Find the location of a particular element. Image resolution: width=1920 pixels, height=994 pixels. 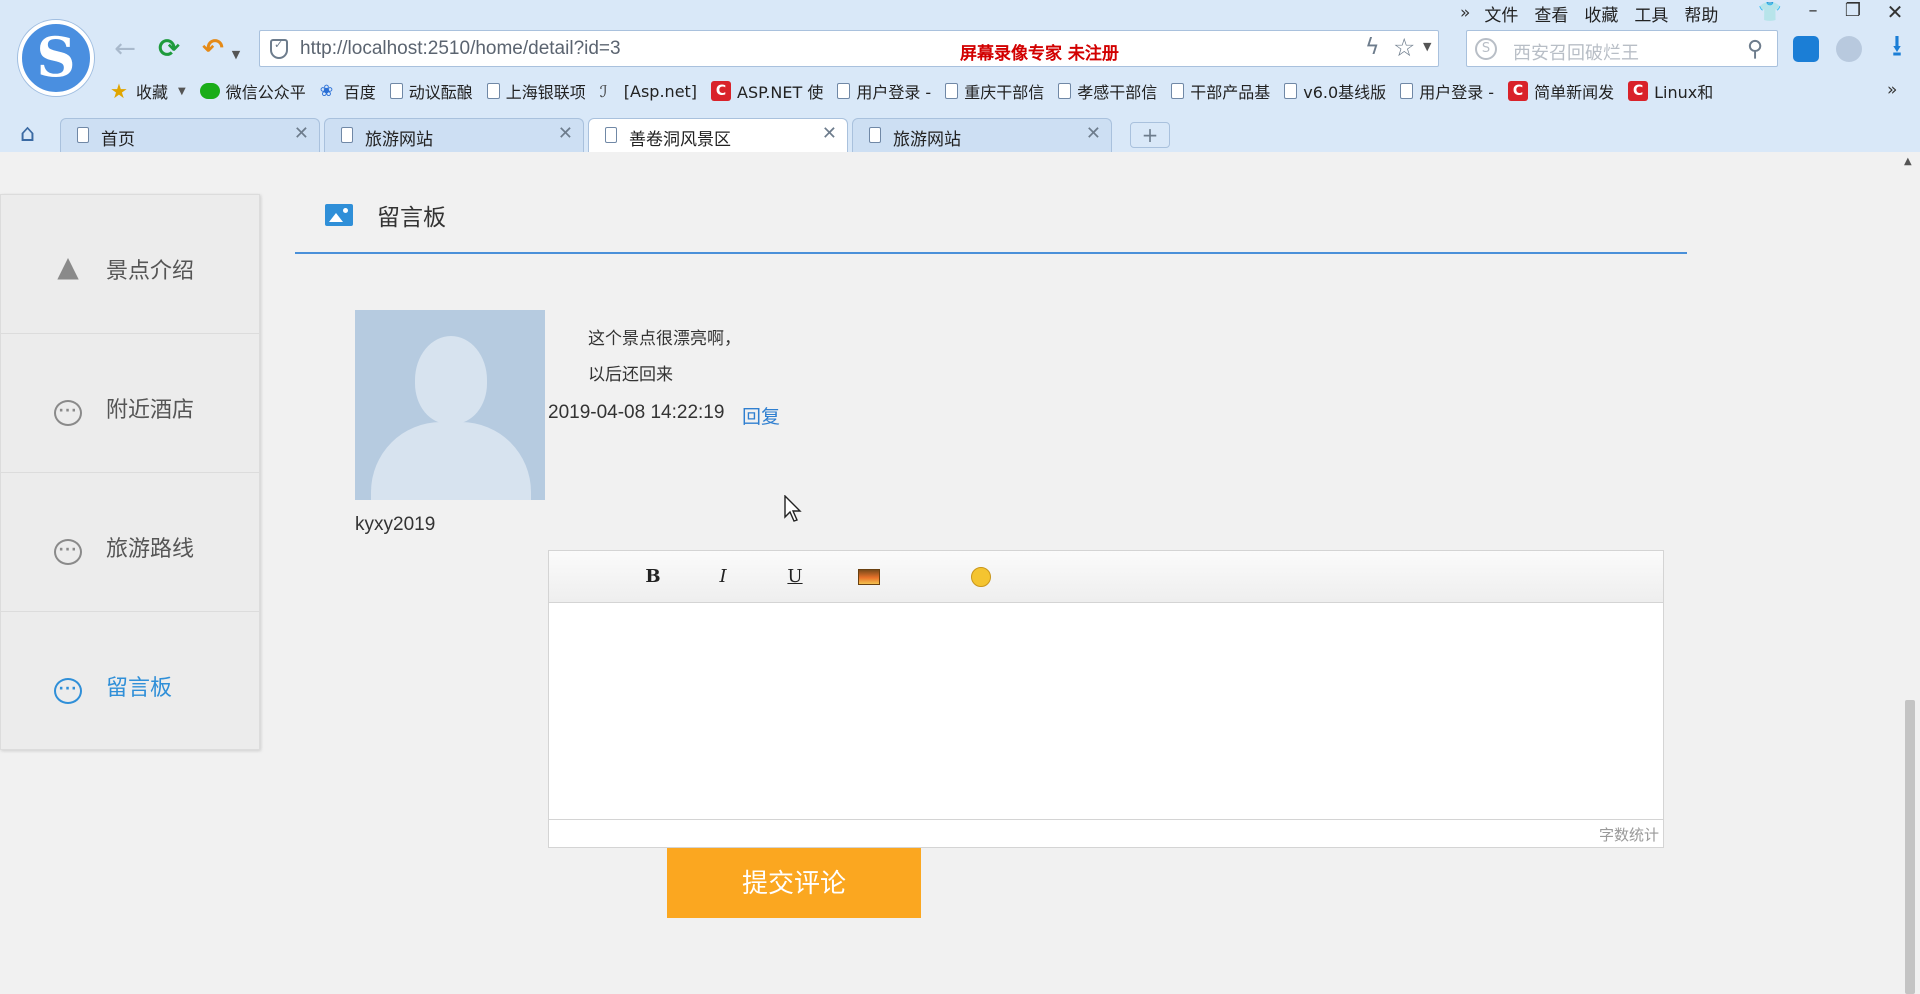

bookmark-item: ❀ 百度 is located at coordinates (348, 91).